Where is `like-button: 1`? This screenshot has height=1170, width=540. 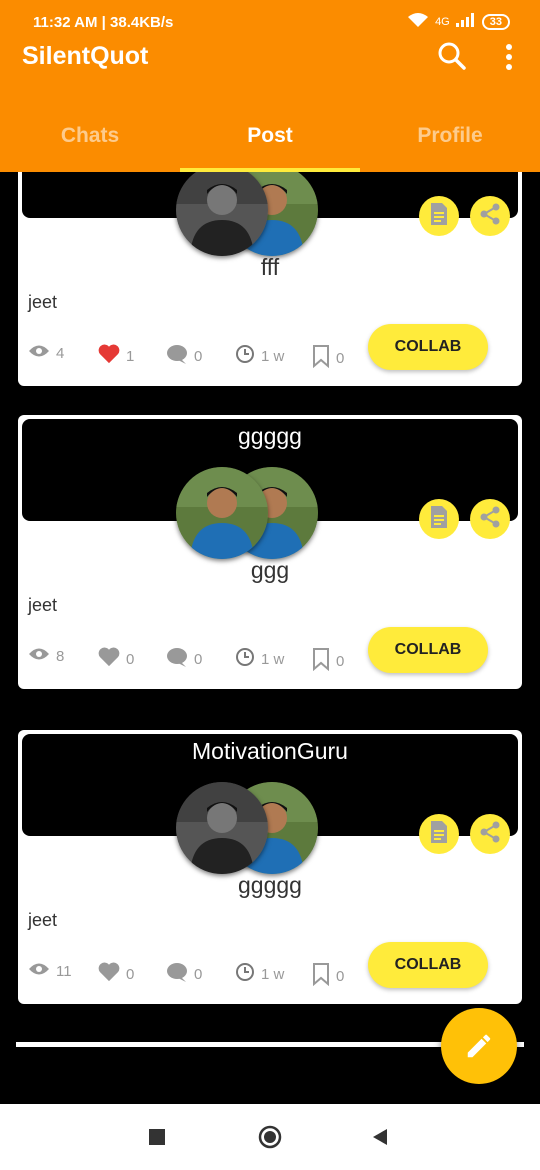 like-button: 1 is located at coordinates (116, 356).